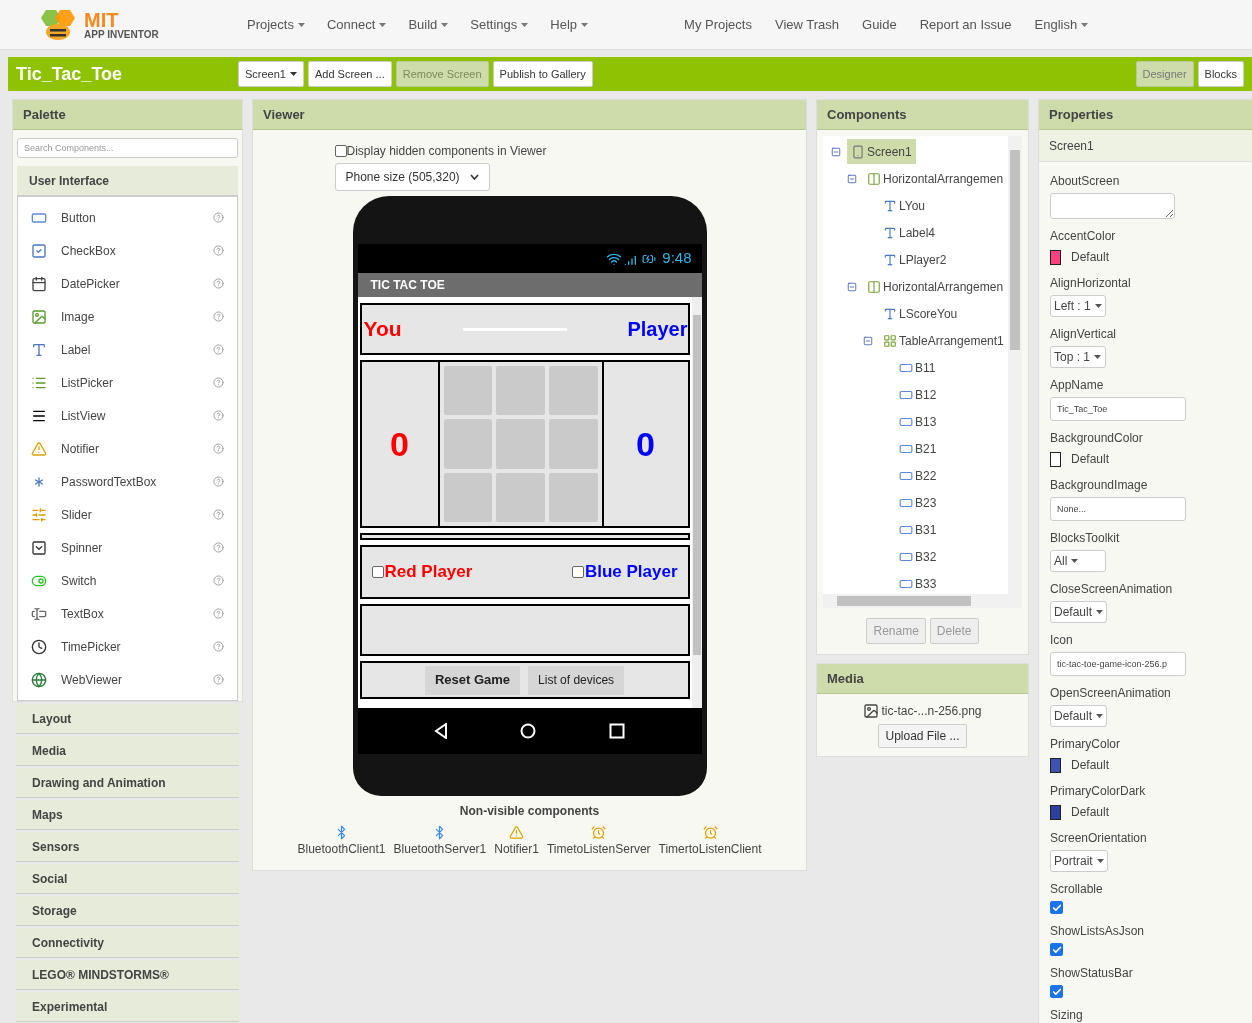 This screenshot has width=1252, height=1023. What do you see at coordinates (127, 547) in the screenshot?
I see `palette-item: Spinner` at bounding box center [127, 547].